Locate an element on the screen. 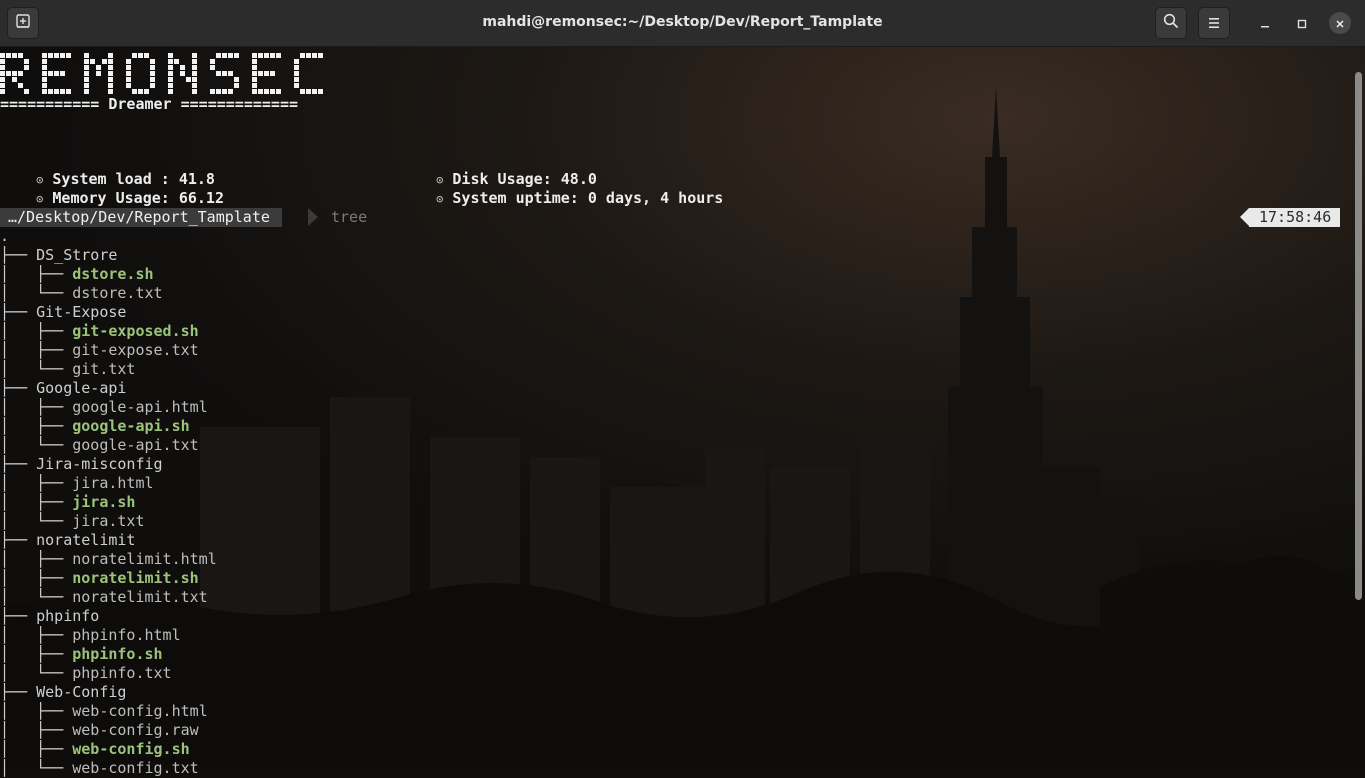 Image resolution: width=1365 pixels, height=778 pixels. tree-file: │ ├── jira.html is located at coordinates (77, 483).